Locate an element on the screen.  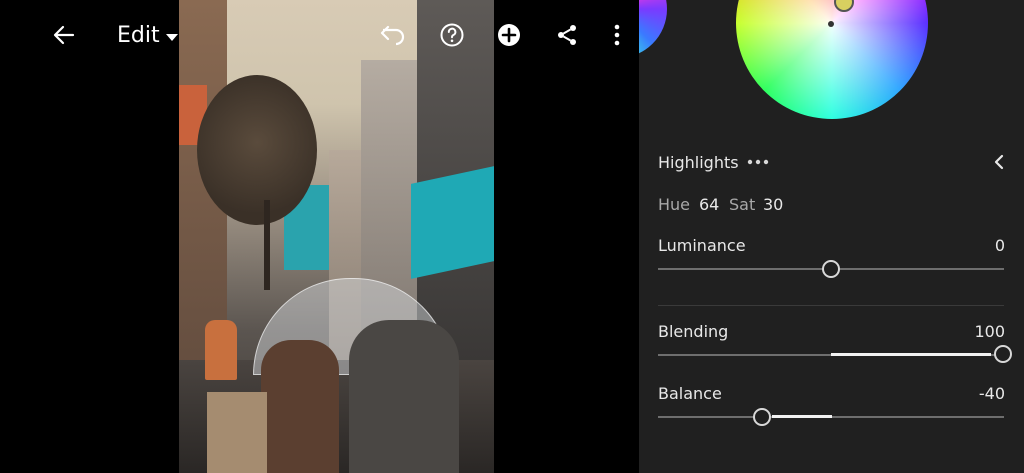
undo-icon is located at coordinates (393, 35).